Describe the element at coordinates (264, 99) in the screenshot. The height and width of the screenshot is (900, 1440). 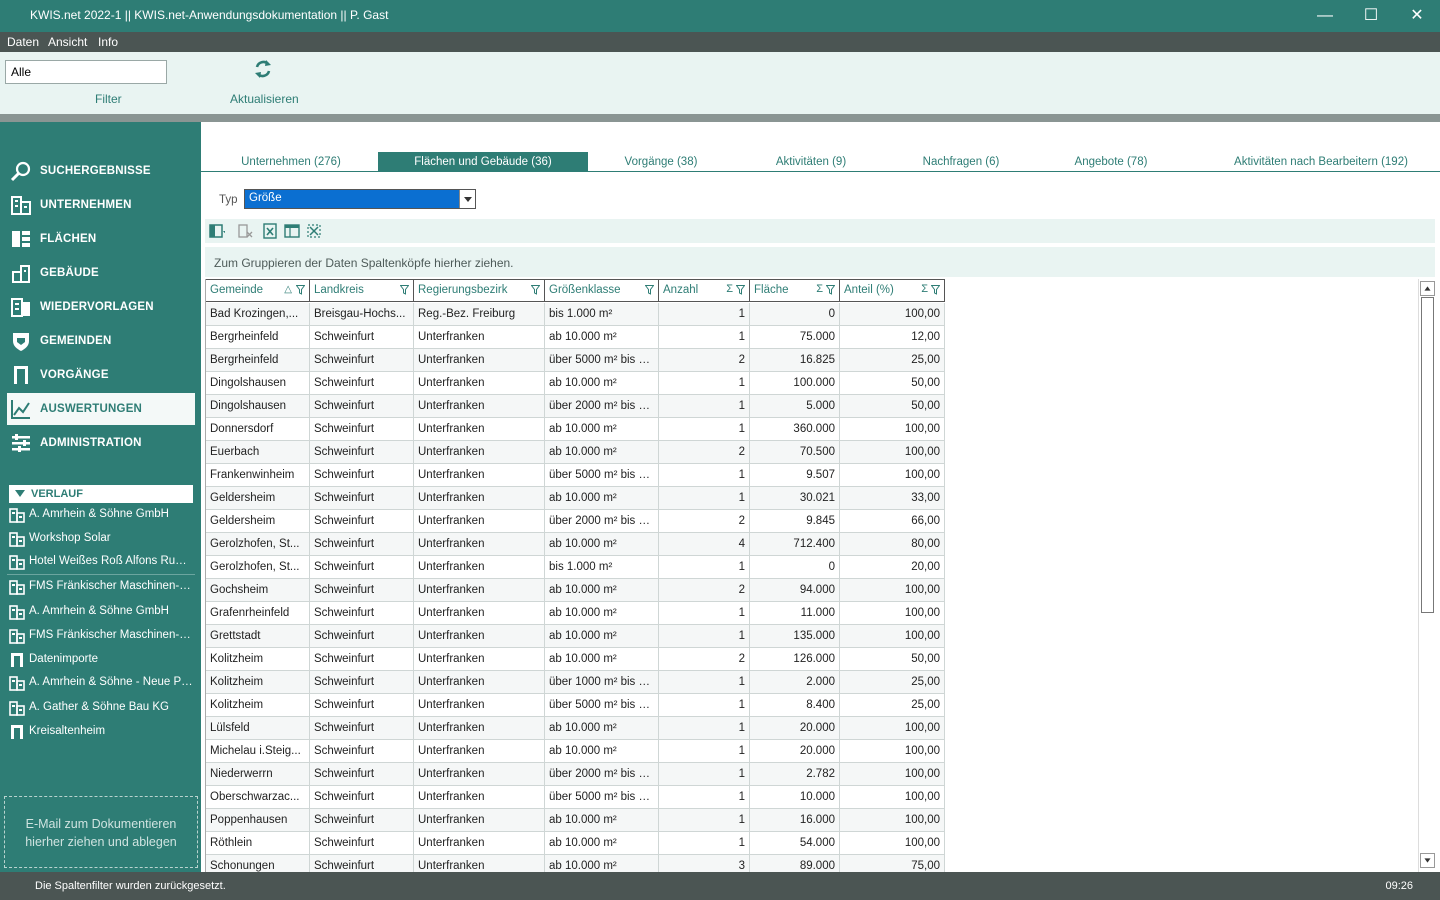
I see `refresh-button: Aktualisieren` at that location.